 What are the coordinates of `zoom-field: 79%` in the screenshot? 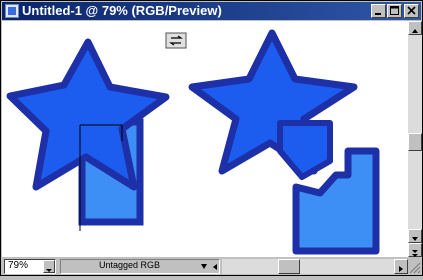 It's located at (30, 266).